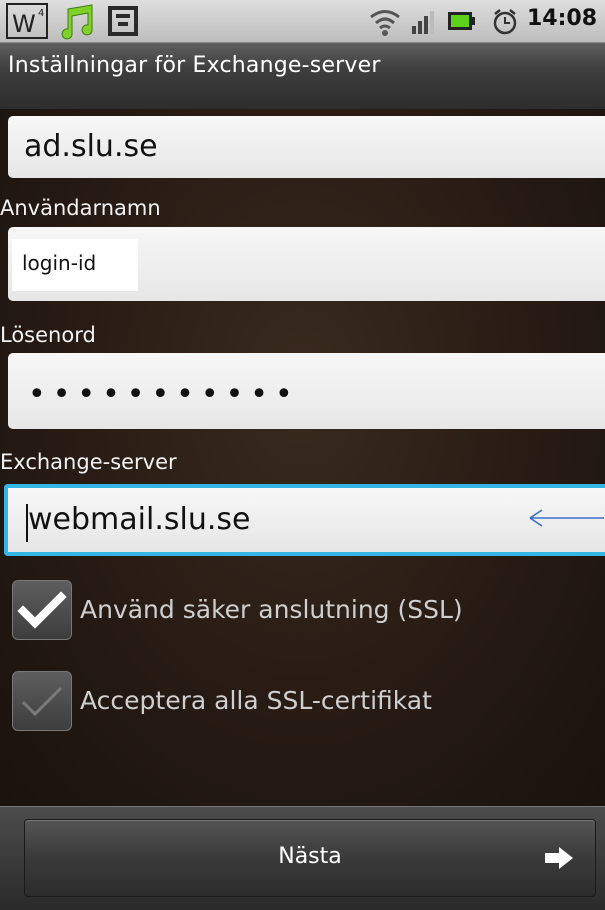  Describe the element at coordinates (304, 520) in the screenshot. I see `server-field: webmail.slu.se` at that location.